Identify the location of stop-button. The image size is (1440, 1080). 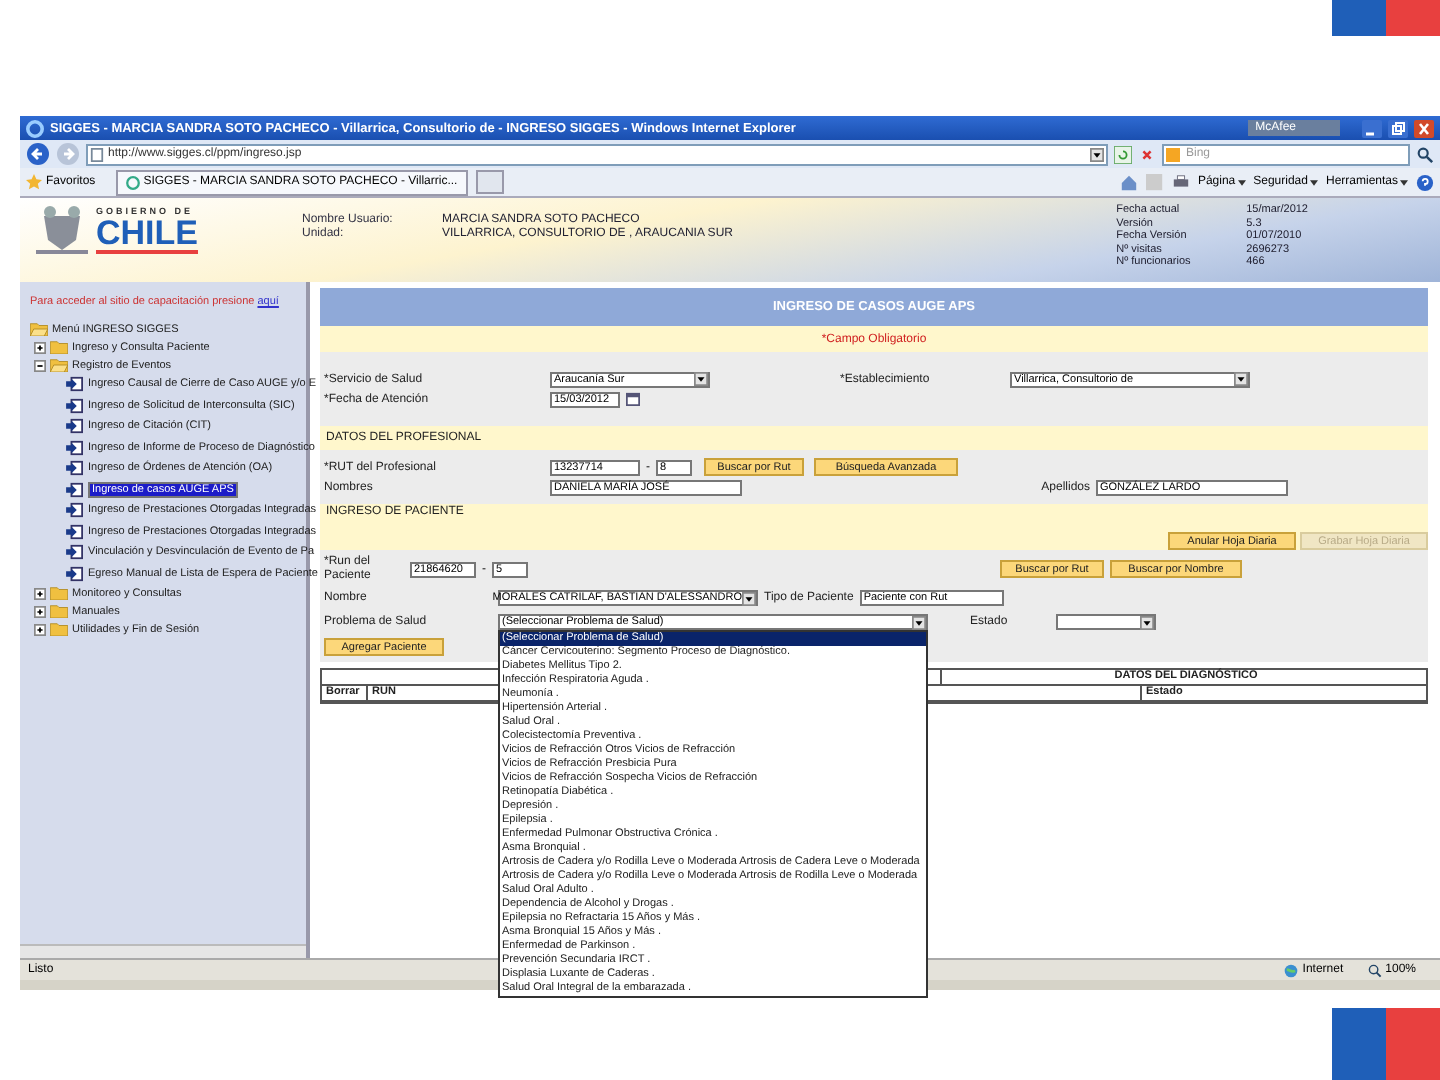
(1147, 154).